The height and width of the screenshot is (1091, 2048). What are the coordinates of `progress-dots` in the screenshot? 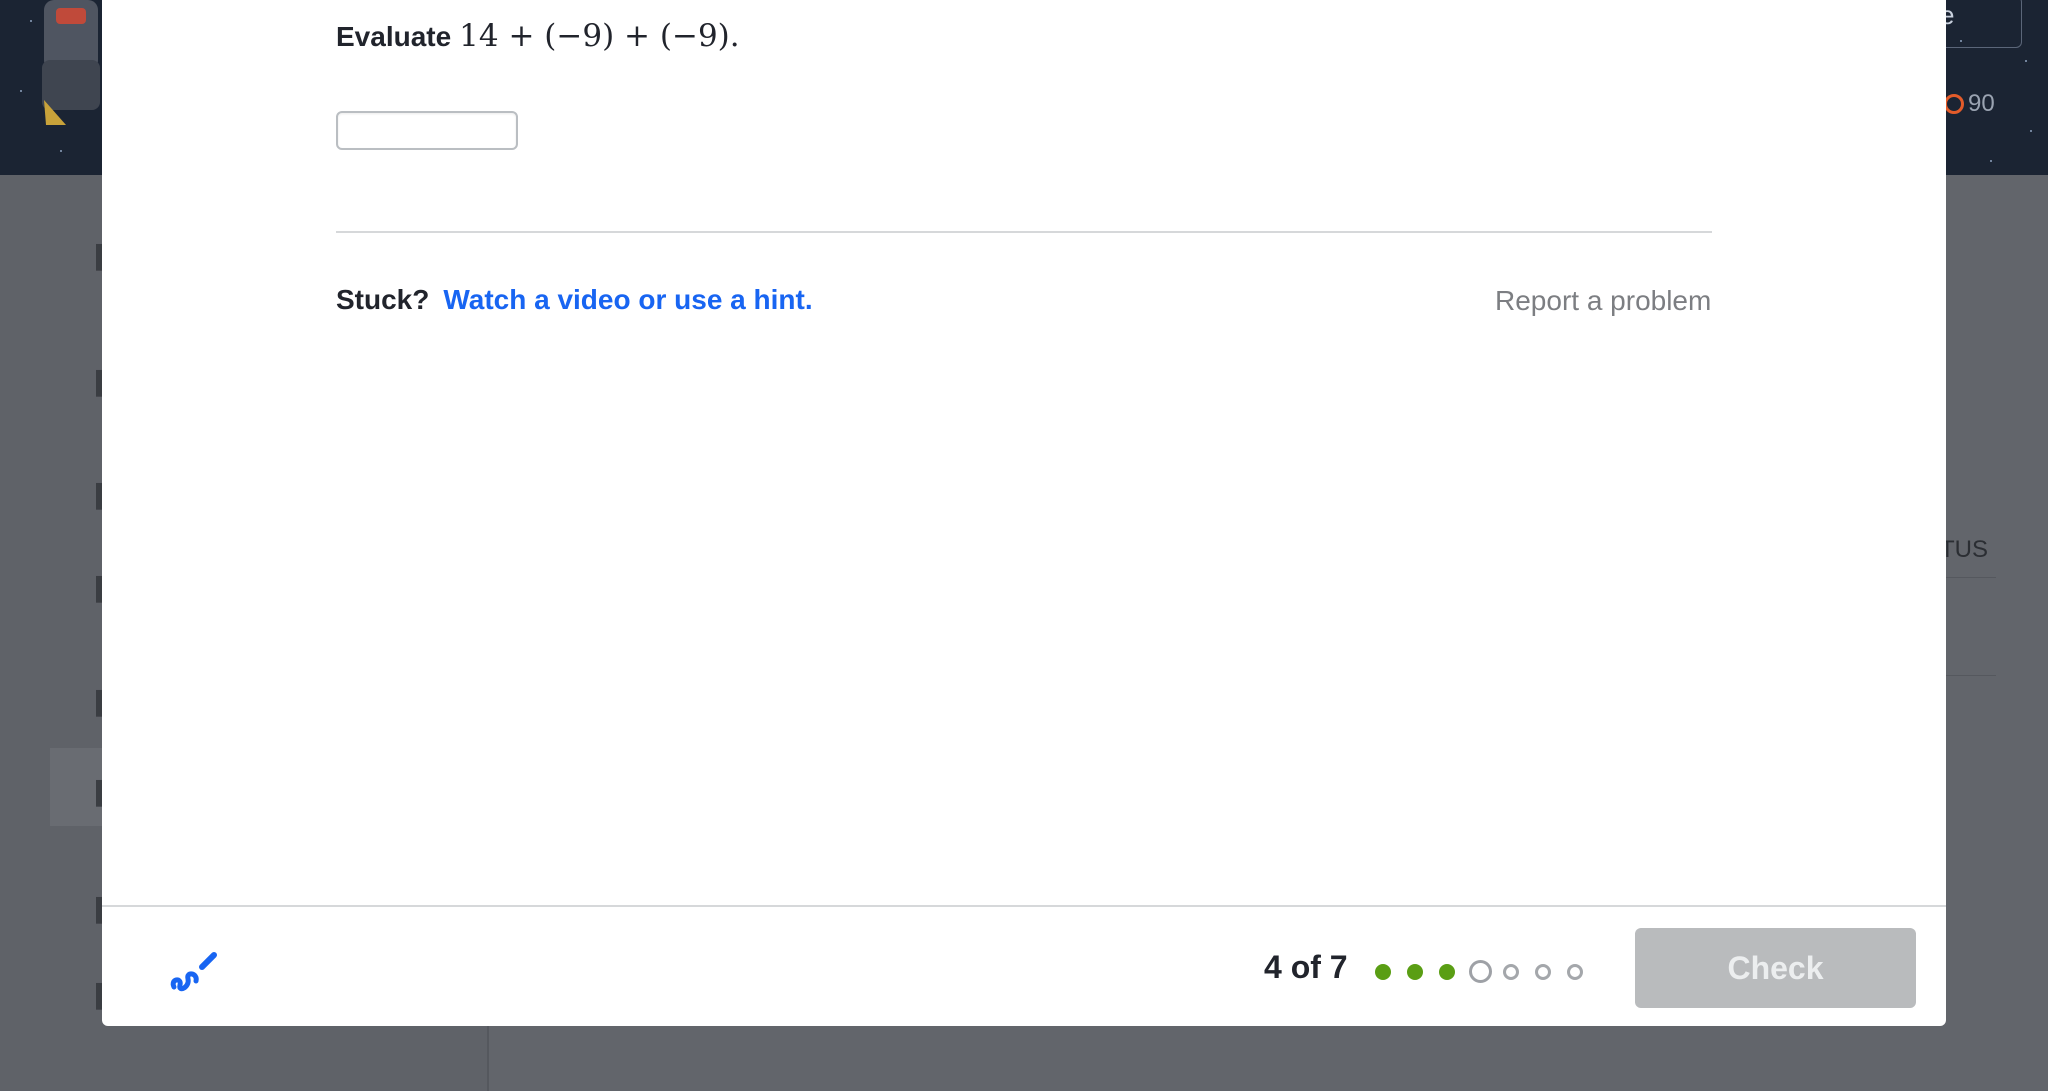 It's located at (1487, 971).